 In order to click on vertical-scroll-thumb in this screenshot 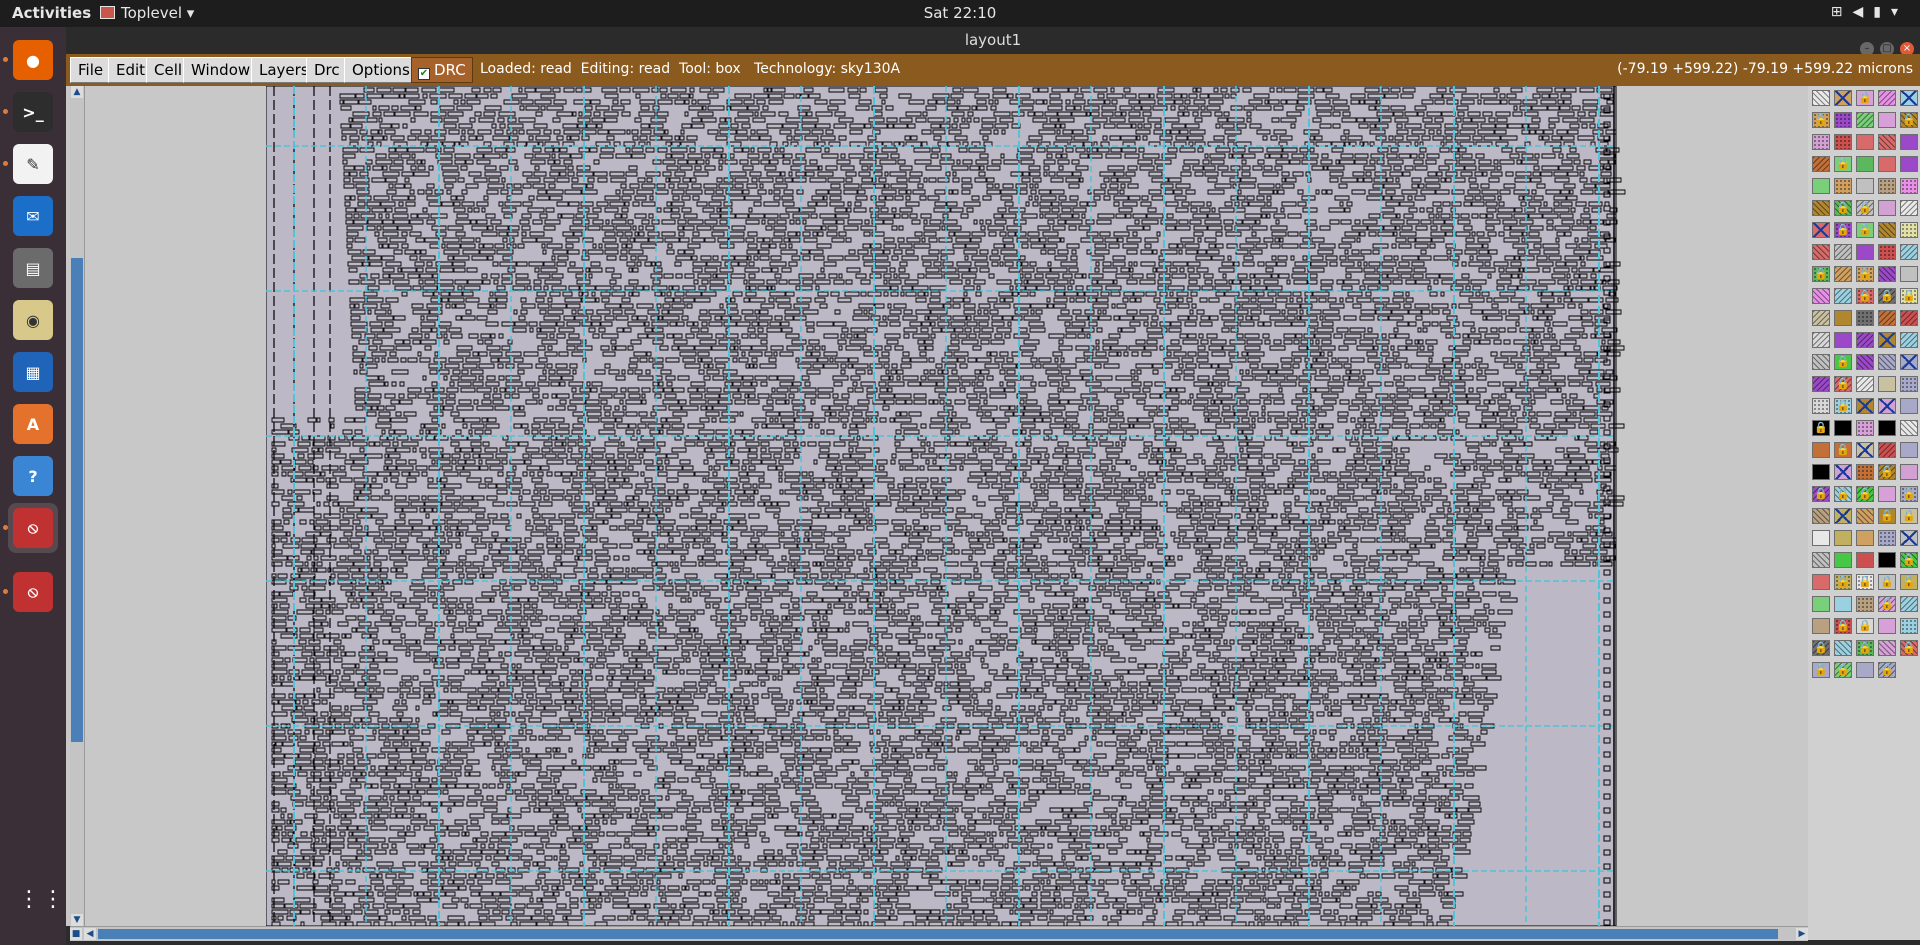, I will do `click(77, 500)`.